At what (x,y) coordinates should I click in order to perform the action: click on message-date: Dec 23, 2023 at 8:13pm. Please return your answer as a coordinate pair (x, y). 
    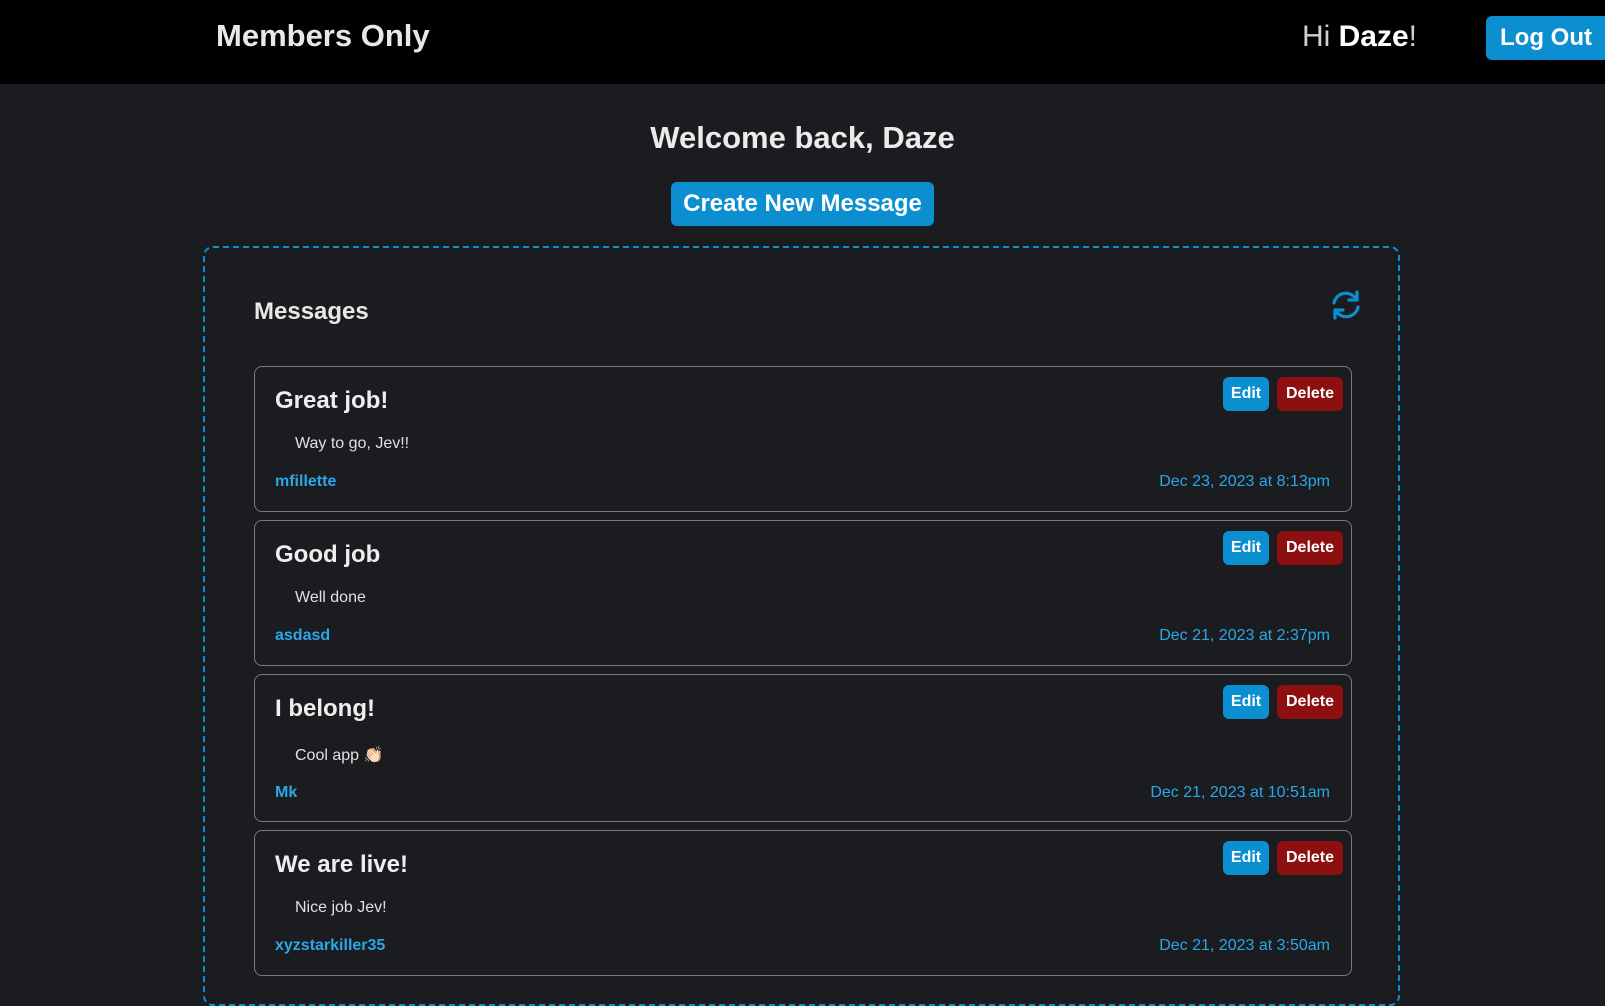
    Looking at the image, I should click on (1244, 481).